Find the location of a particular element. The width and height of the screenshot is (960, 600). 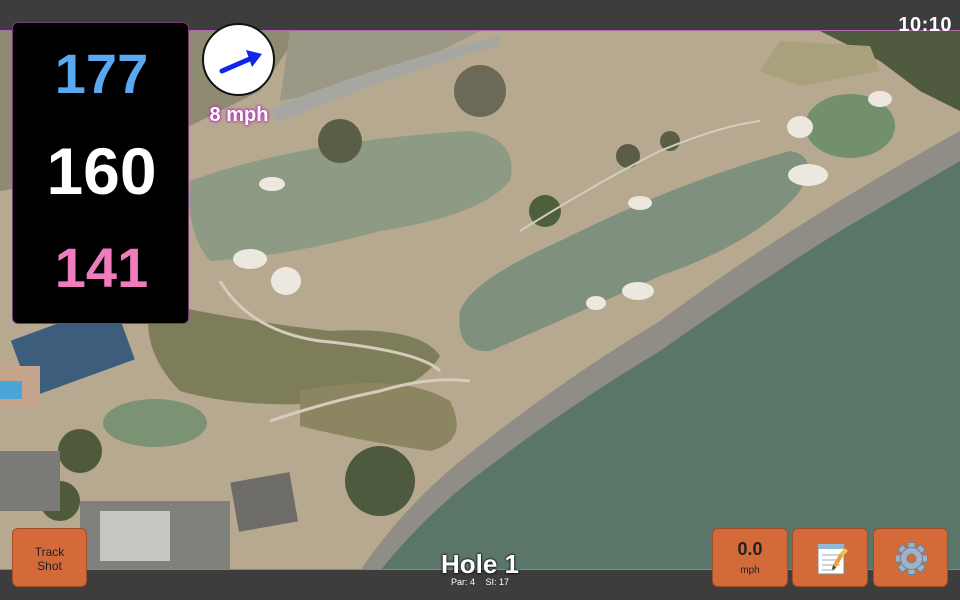

center-yardage: 160 is located at coordinates (101, 171).